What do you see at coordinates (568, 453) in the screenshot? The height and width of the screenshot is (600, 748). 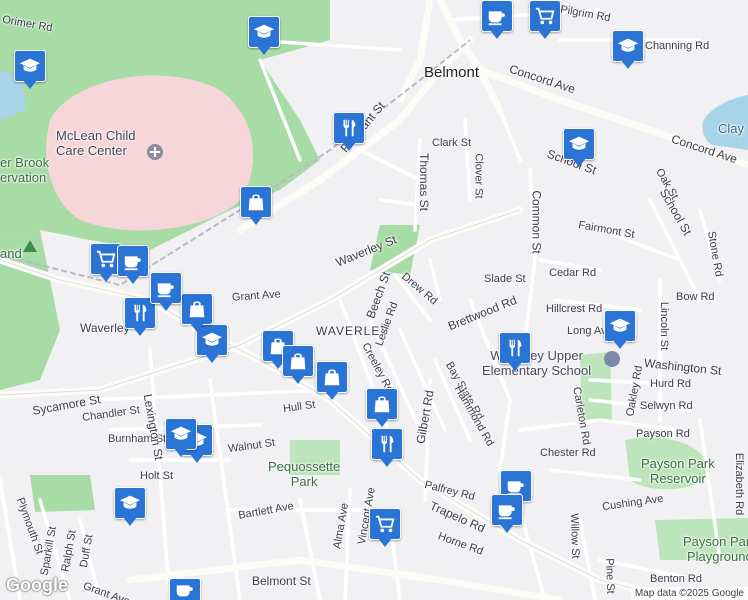 I see `street-label: Chester Rd` at bounding box center [568, 453].